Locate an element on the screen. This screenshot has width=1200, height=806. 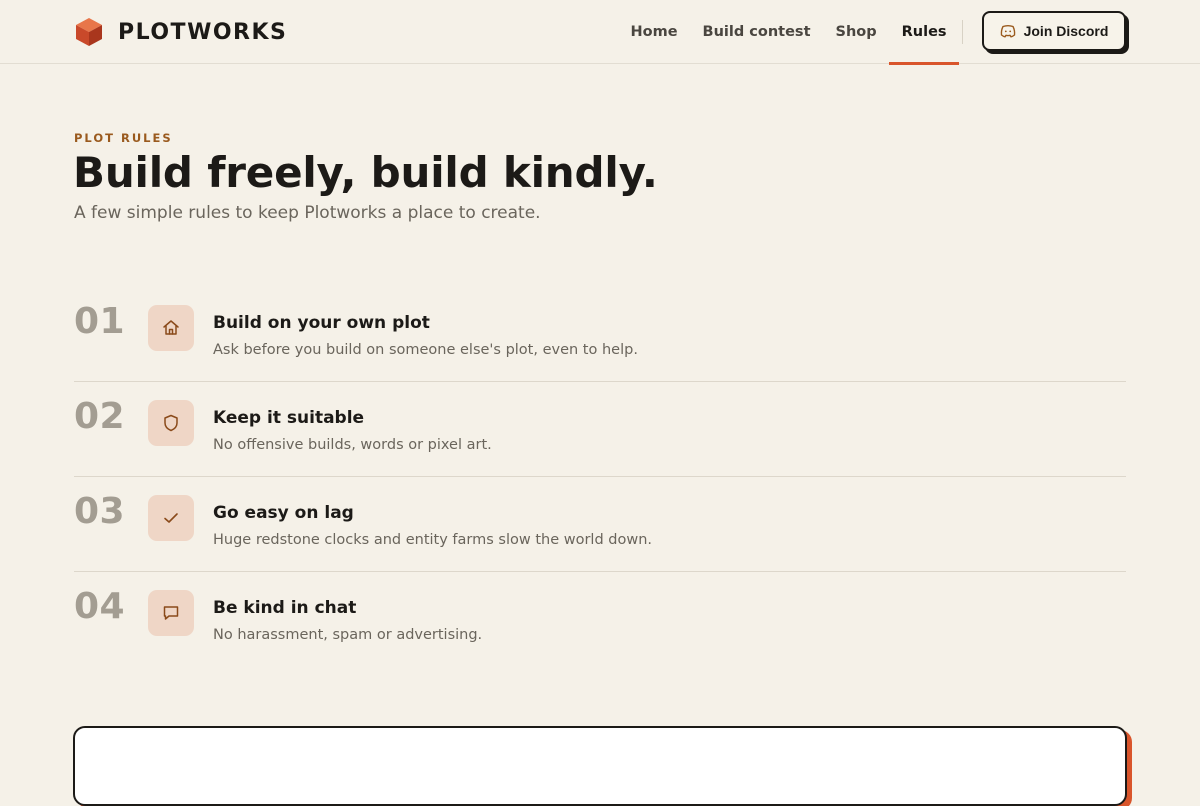
page-title: Build freely, build kindly. is located at coordinates (365, 172).